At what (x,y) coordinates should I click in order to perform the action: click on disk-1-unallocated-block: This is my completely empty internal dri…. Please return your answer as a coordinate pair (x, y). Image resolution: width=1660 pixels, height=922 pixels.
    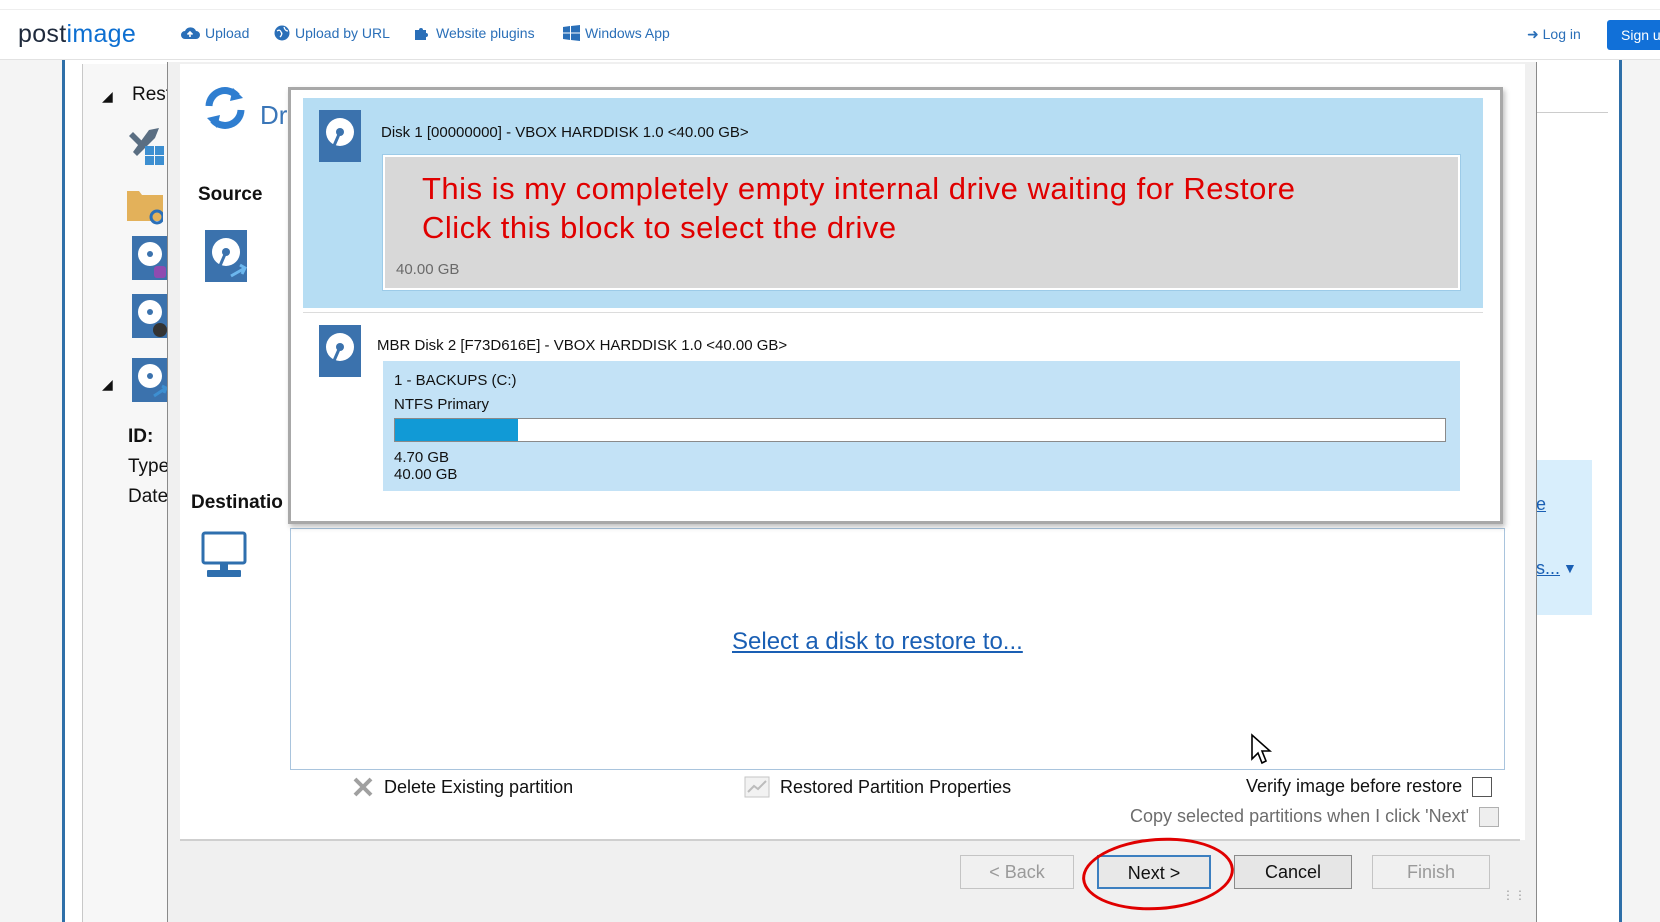
    Looking at the image, I should click on (921, 222).